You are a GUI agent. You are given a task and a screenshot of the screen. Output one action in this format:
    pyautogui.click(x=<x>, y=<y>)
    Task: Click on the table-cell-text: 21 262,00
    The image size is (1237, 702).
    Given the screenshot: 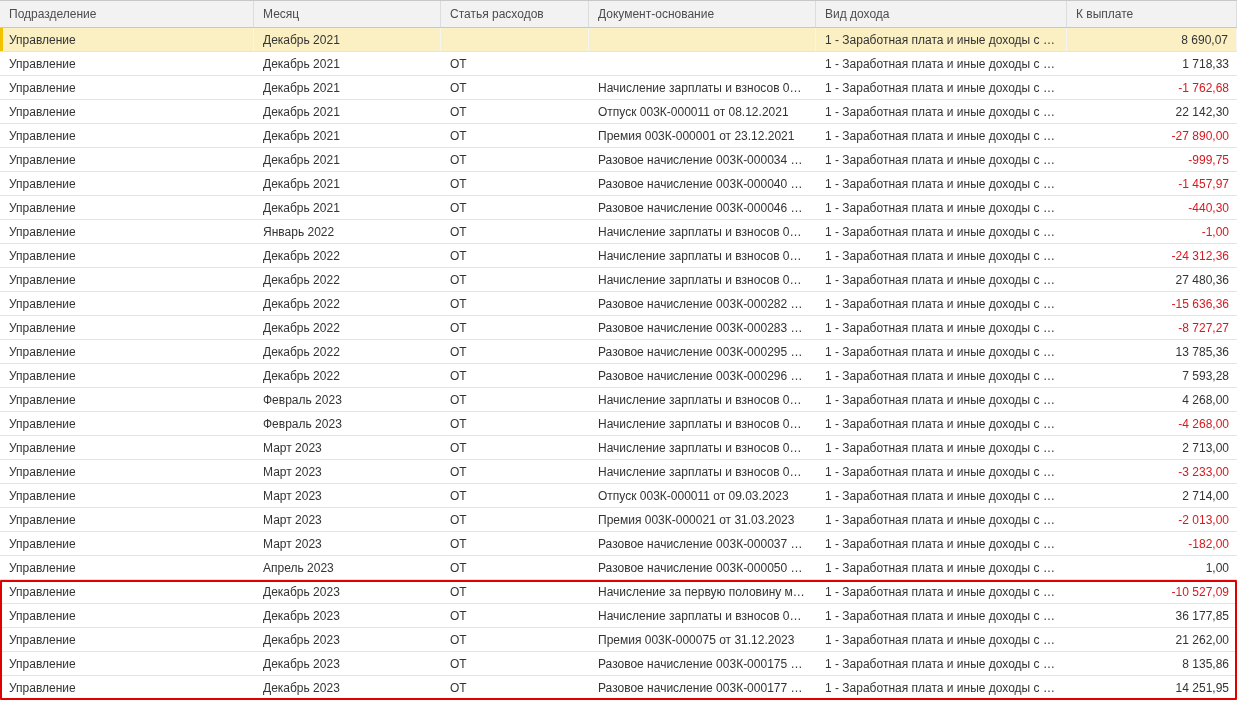 What is the action you would take?
    pyautogui.click(x=1202, y=640)
    